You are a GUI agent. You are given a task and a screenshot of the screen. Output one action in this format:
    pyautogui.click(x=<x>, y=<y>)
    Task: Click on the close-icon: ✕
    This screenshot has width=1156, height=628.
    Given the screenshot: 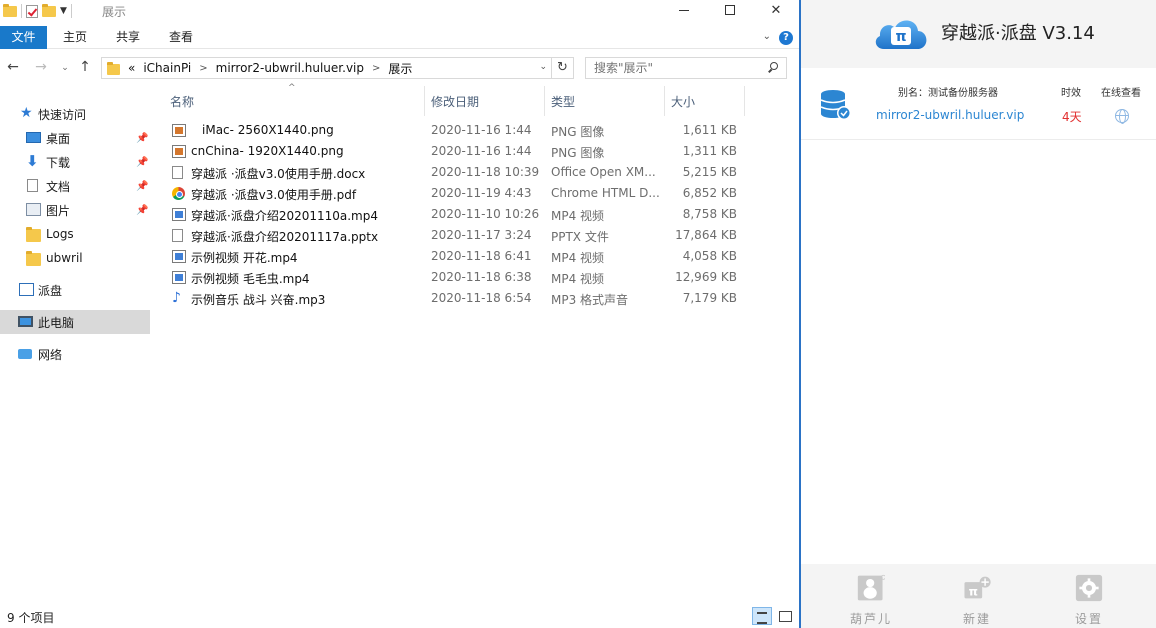 What is the action you would take?
    pyautogui.click(x=776, y=10)
    